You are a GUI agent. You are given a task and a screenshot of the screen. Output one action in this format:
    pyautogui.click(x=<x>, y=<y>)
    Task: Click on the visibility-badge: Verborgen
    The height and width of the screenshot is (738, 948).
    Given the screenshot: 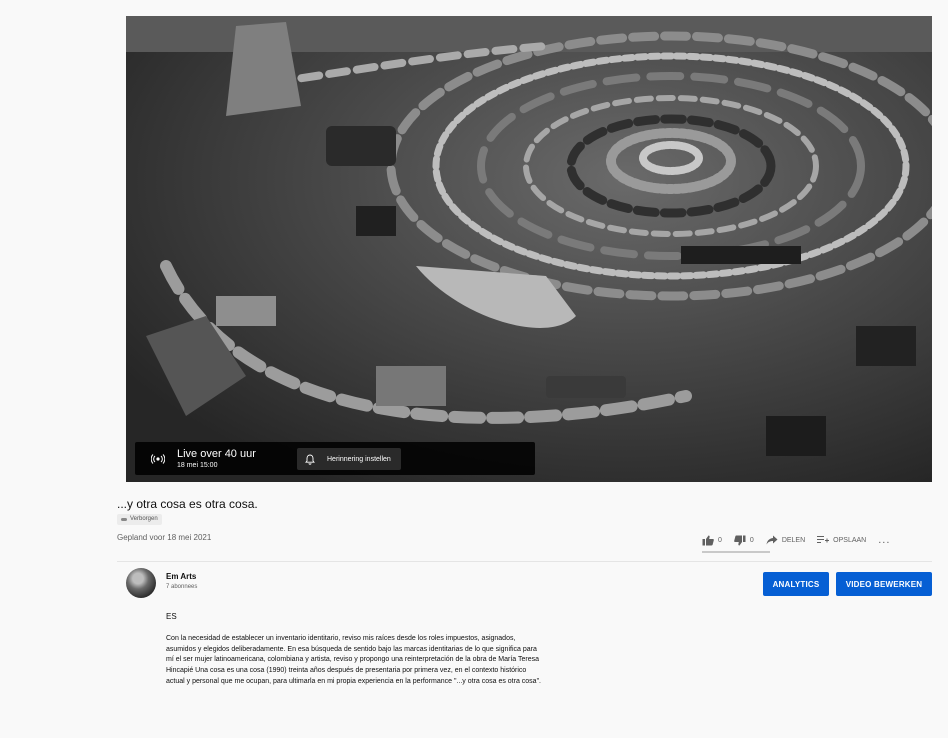 What is the action you would take?
    pyautogui.click(x=139, y=519)
    